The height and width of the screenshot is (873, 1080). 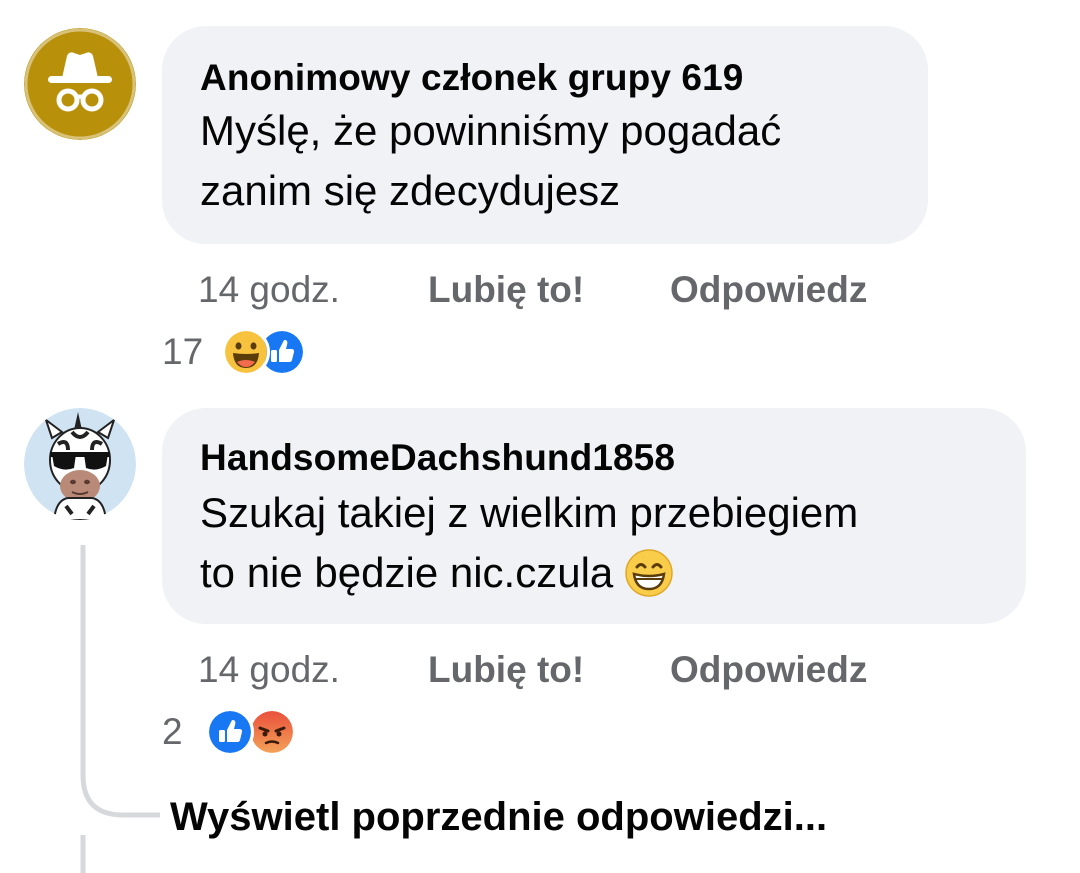 I want to click on comment-text-line: zanim się zdecydujesz, so click(x=410, y=190).